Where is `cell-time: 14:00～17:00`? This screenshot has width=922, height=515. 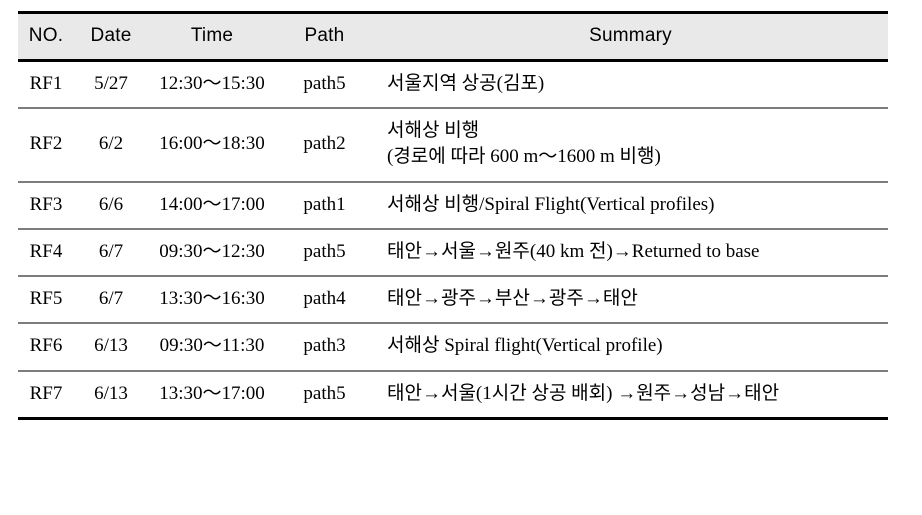 cell-time: 14:00～17:00 is located at coordinates (212, 205).